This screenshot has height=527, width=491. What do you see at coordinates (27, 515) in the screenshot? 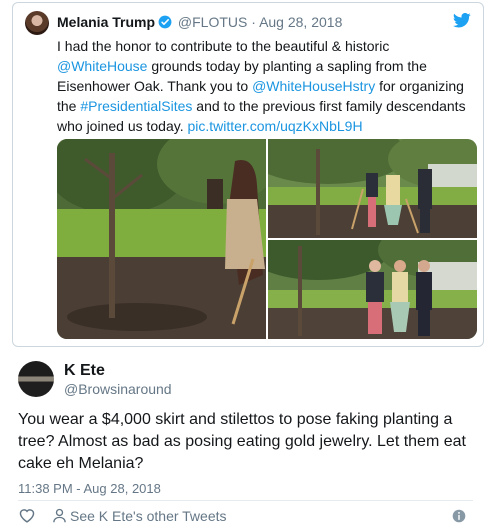
I see `heart-icon` at bounding box center [27, 515].